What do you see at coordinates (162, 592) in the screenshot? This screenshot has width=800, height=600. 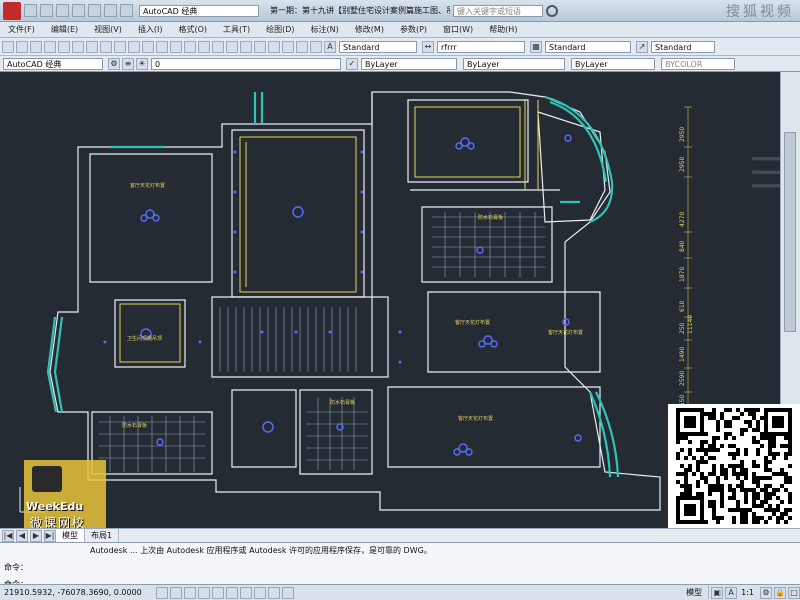 I see `snap-toggle-icon` at bounding box center [162, 592].